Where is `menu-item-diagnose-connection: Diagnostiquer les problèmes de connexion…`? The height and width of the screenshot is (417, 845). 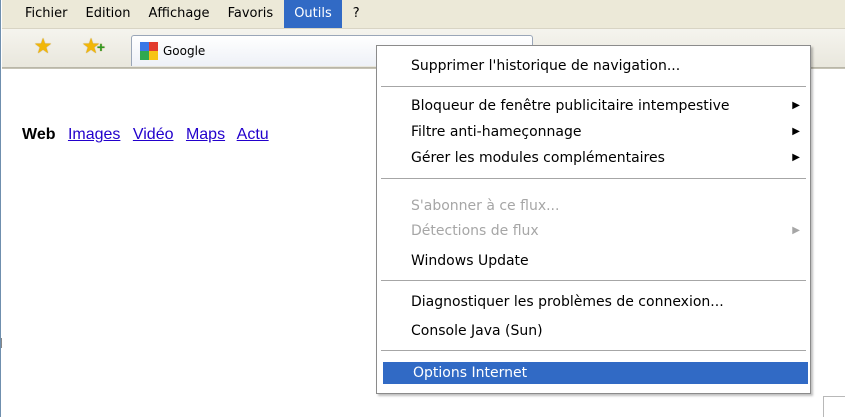
menu-item-diagnose-connection: Diagnostiquer les problèmes de connexion… is located at coordinates (593, 302).